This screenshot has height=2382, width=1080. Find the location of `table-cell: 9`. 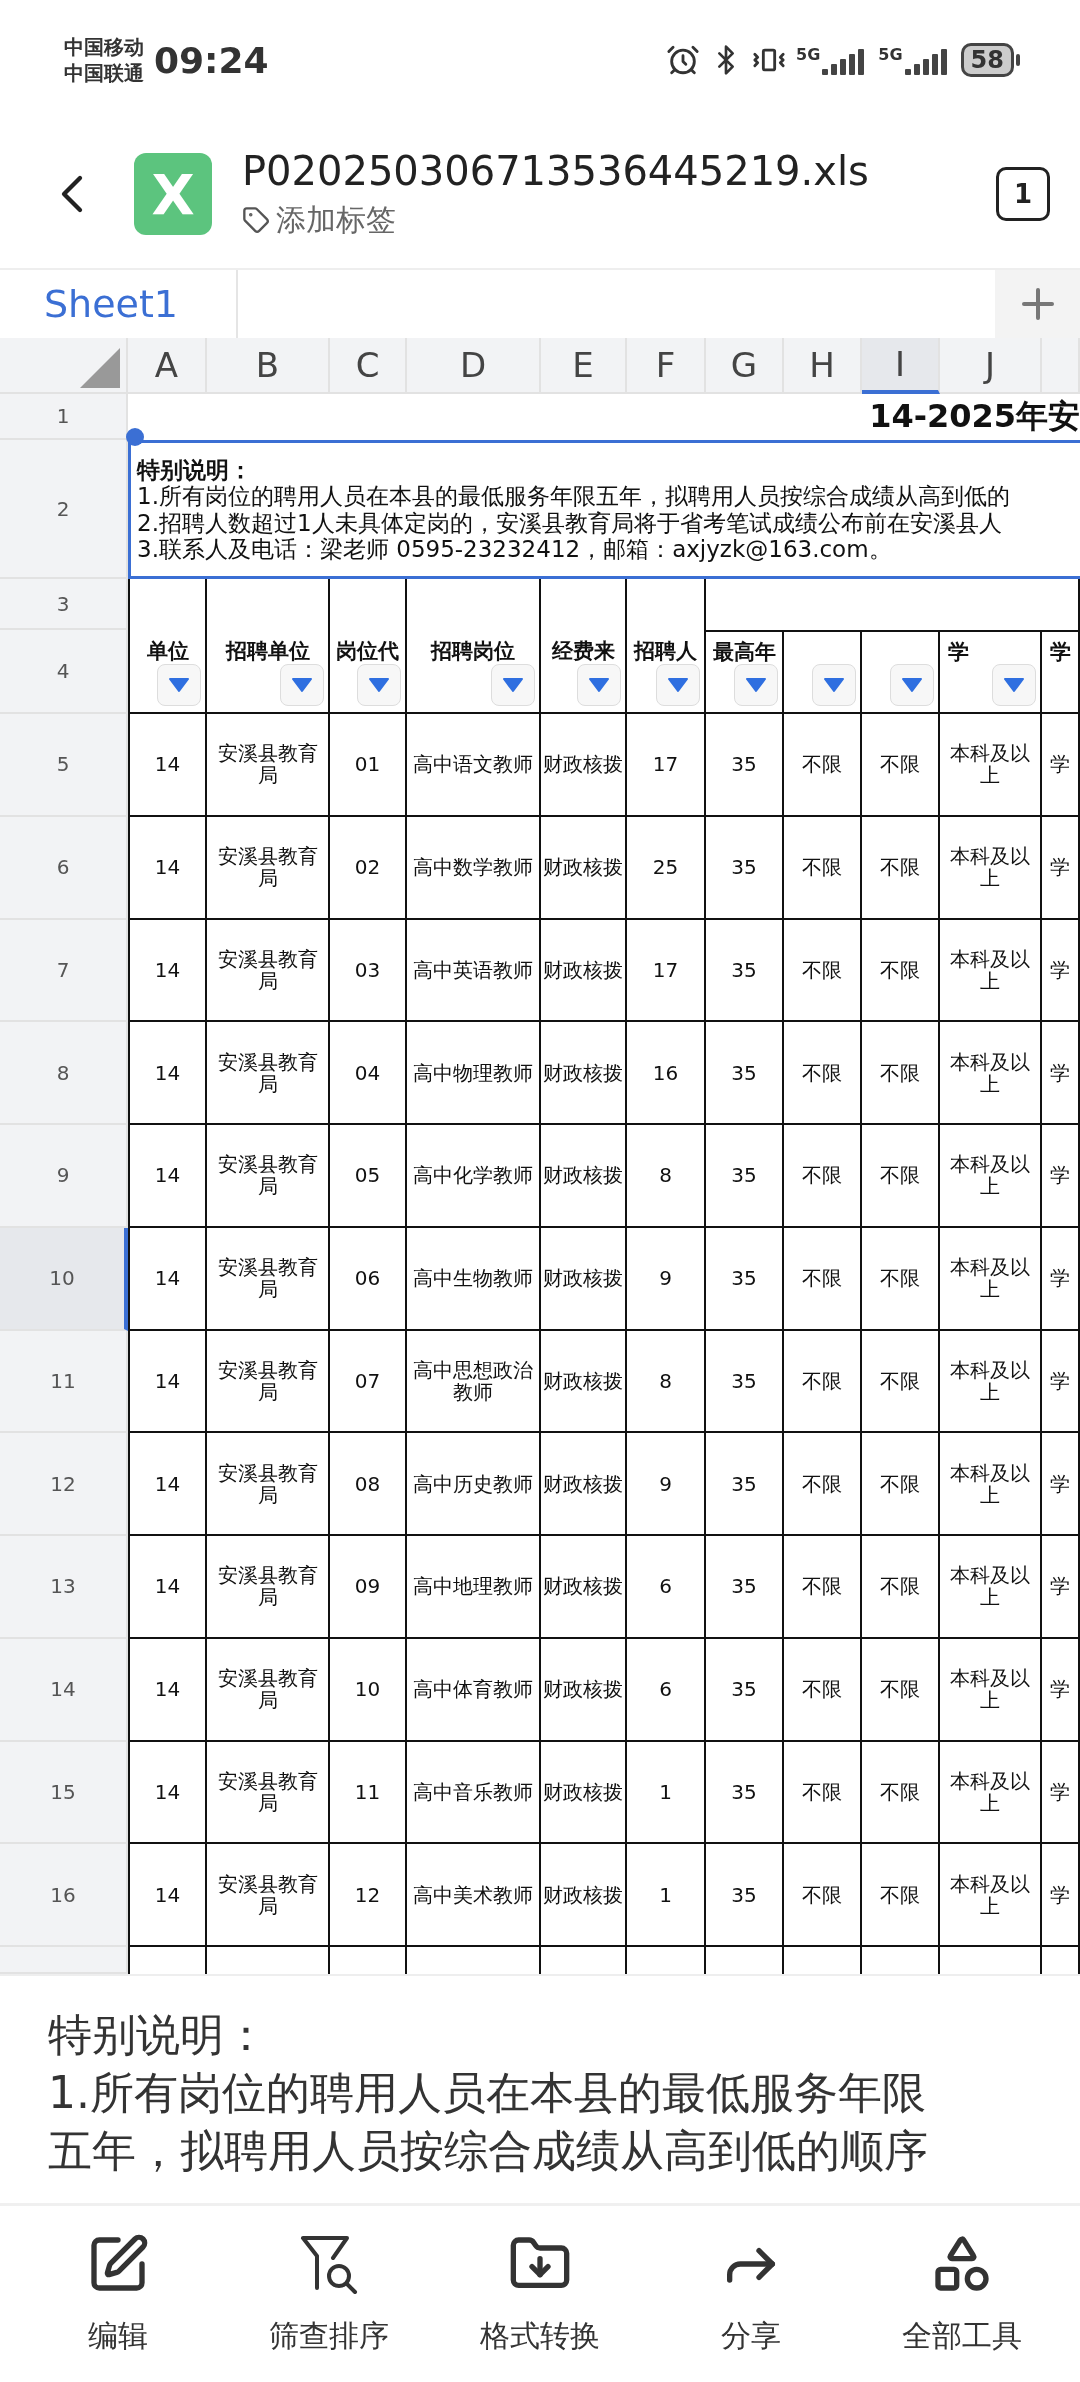

table-cell: 9 is located at coordinates (666, 1484).